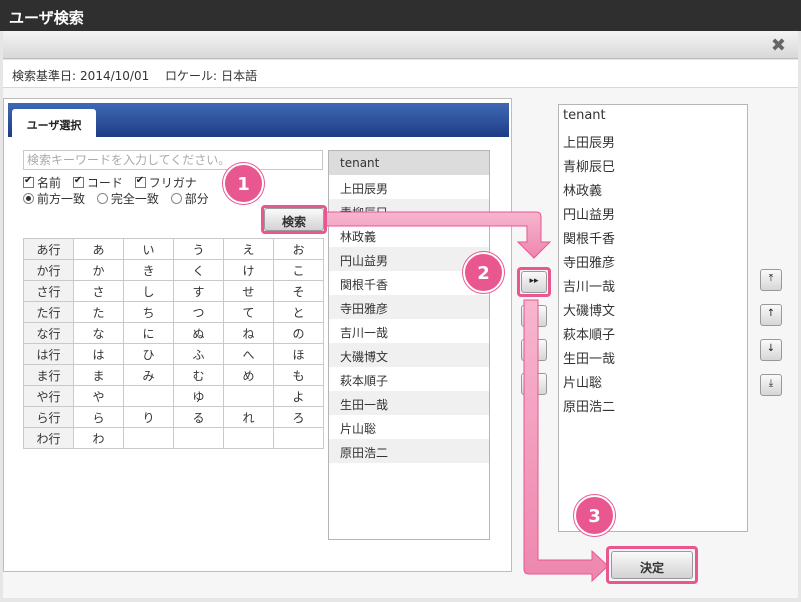 Image resolution: width=801 pixels, height=602 pixels. What do you see at coordinates (409, 403) in the screenshot?
I see `result-item: 生田一哉` at bounding box center [409, 403].